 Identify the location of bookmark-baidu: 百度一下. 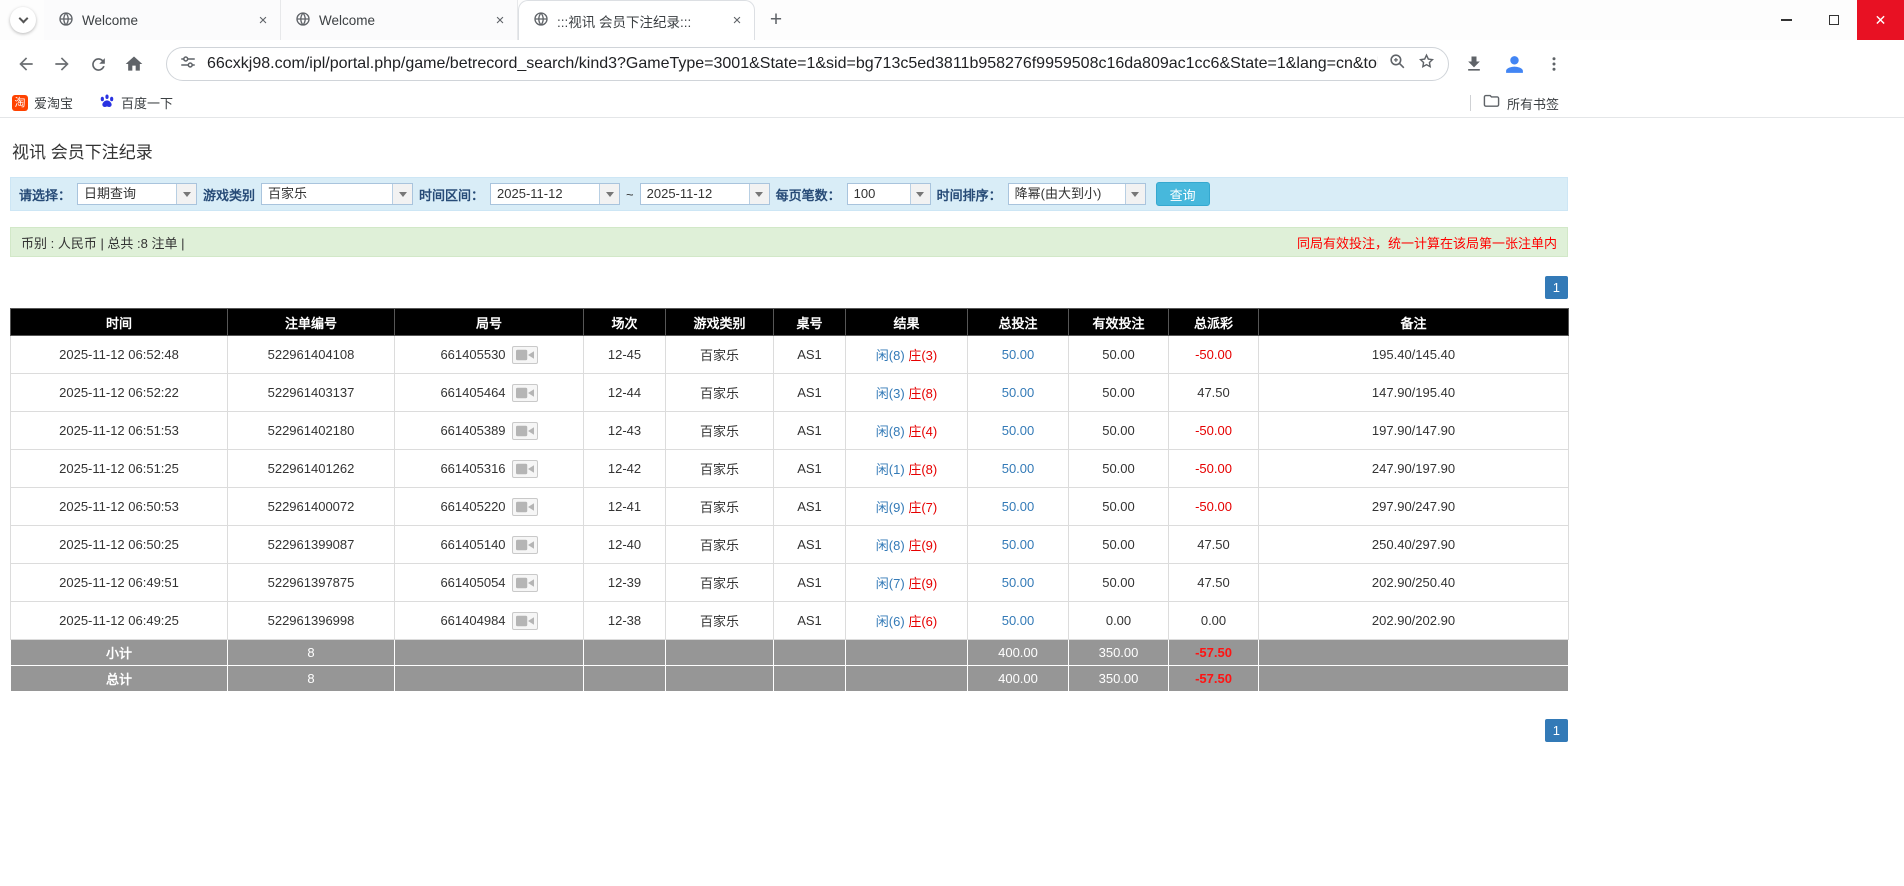
(136, 102).